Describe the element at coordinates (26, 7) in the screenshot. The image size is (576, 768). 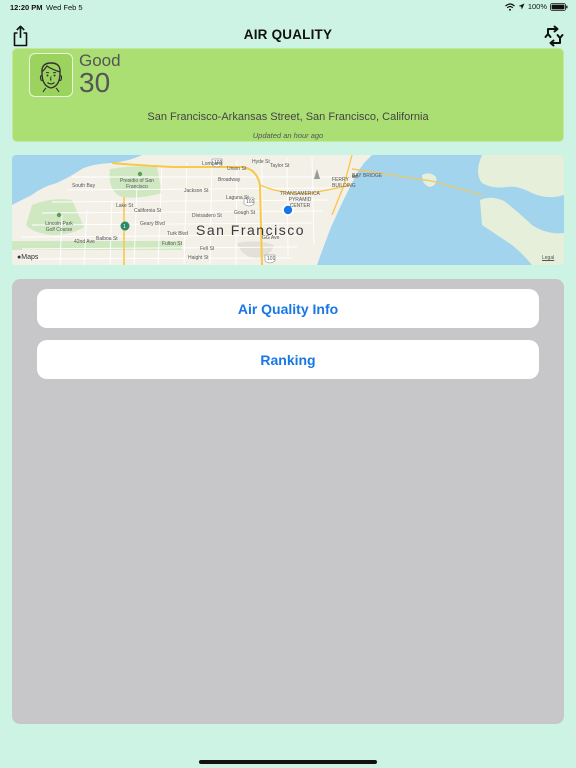
I see `status-time: 12:20 PM` at that location.